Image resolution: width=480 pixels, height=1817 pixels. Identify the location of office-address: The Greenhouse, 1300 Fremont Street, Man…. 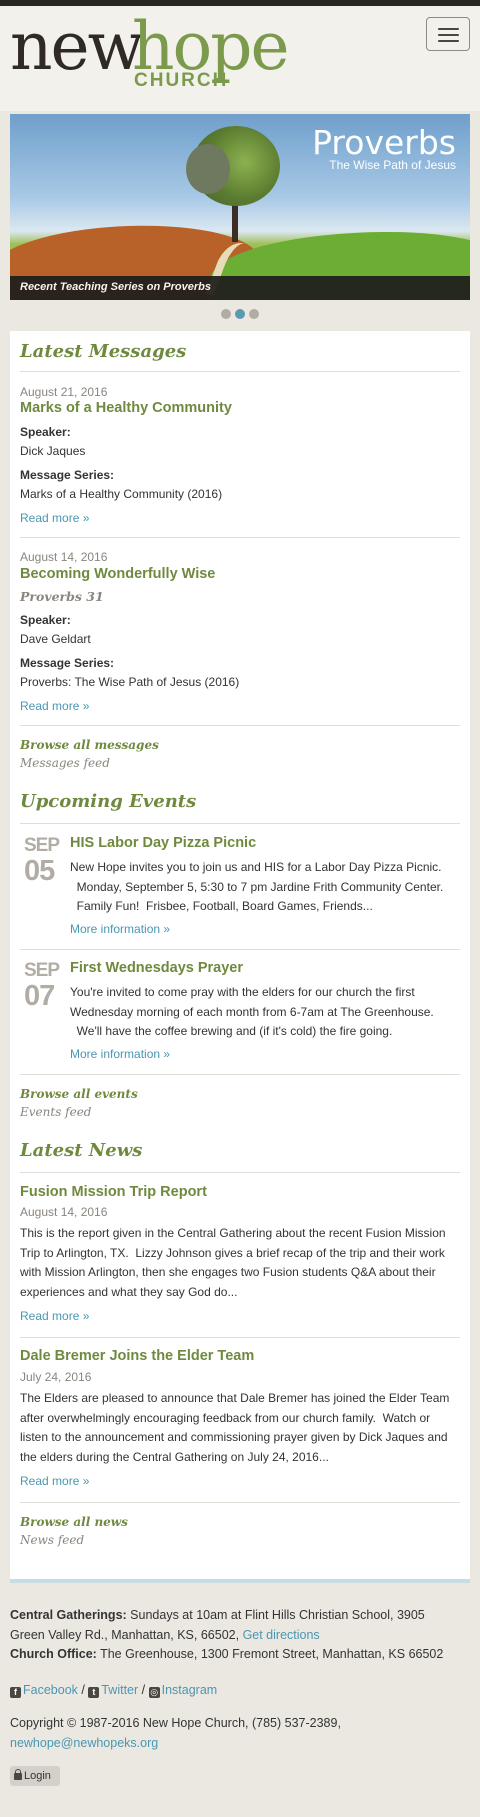
(272, 1654).